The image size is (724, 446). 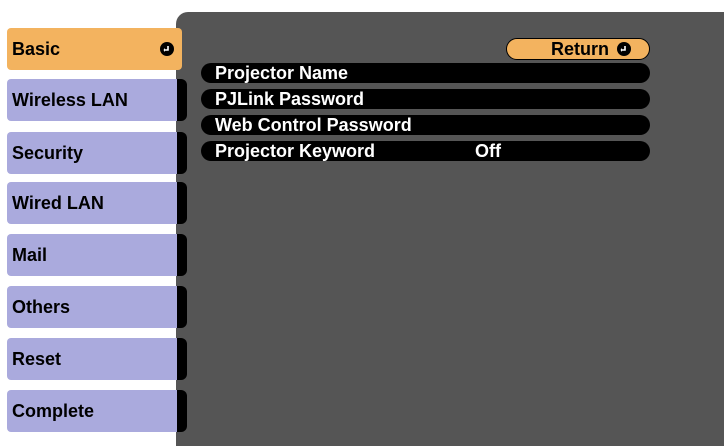 I want to click on setting-row-pjlink-password: PJLink Password, so click(x=425, y=99).